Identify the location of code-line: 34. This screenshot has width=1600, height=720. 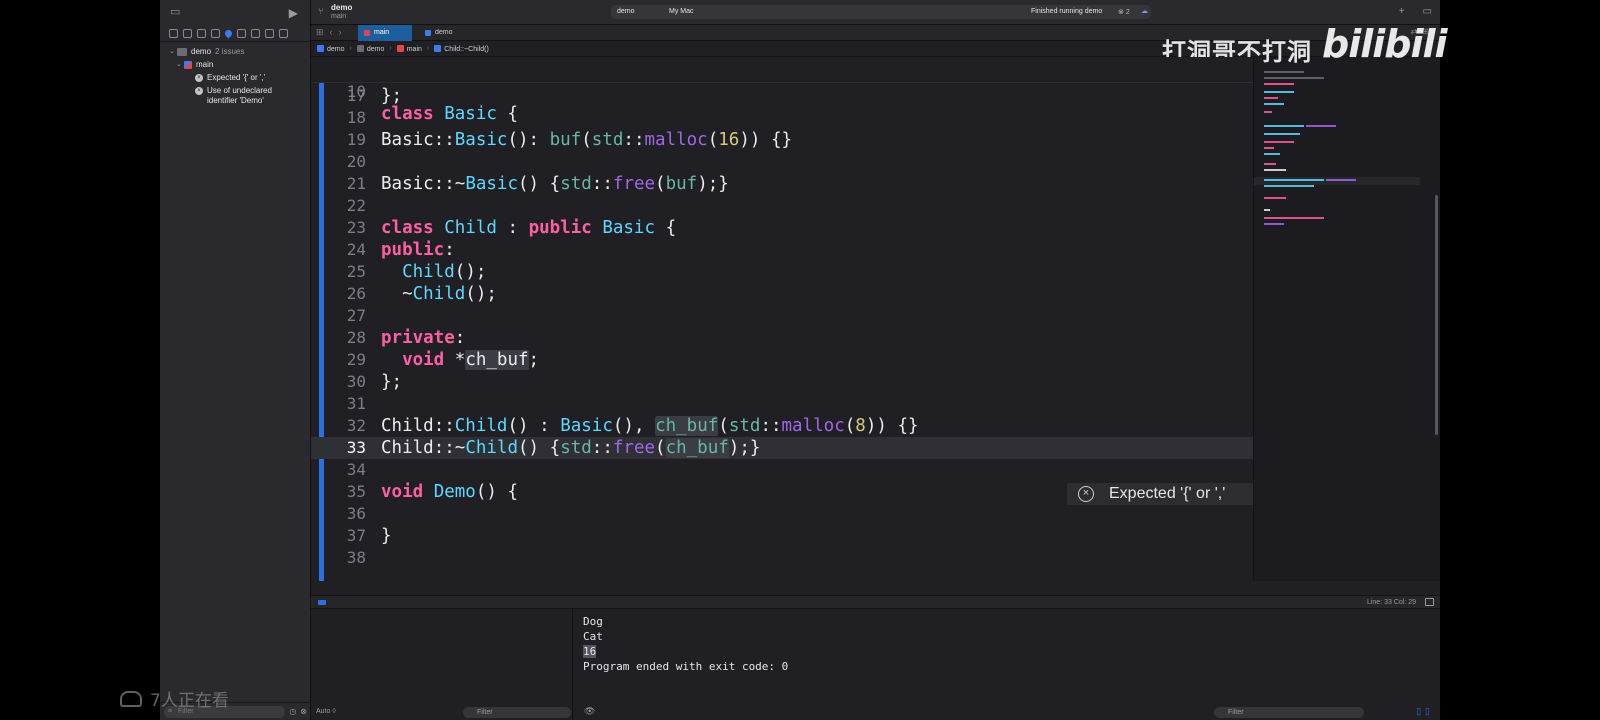
(782, 470).